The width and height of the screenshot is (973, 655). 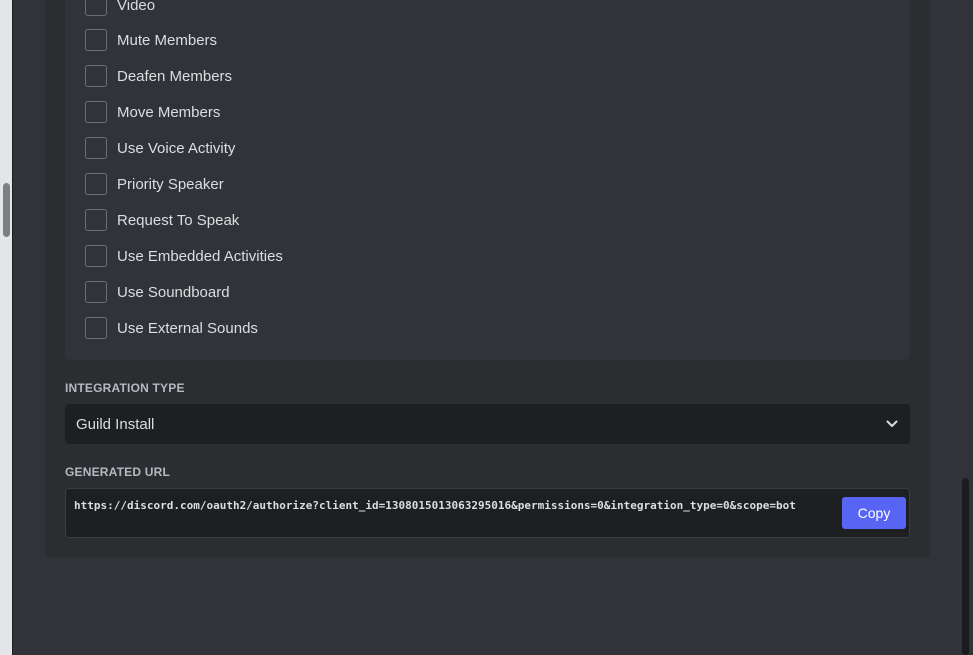 What do you see at coordinates (487, 424) in the screenshot?
I see `integration-type-select: Guild Install` at bounding box center [487, 424].